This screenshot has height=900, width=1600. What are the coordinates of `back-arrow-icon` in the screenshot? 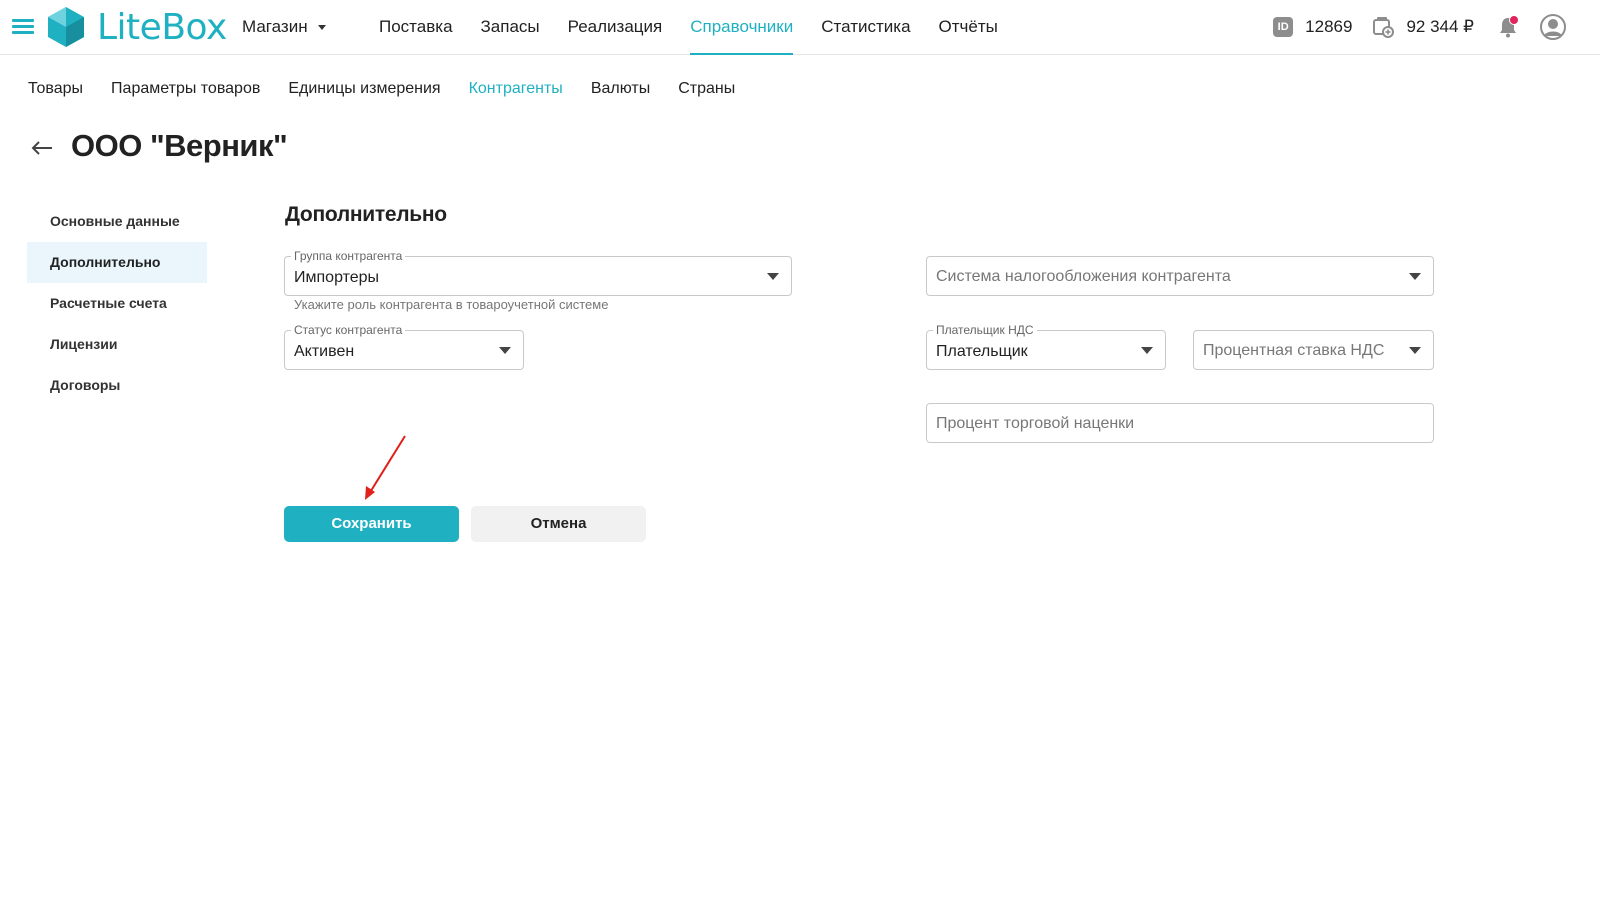 It's located at (42, 148).